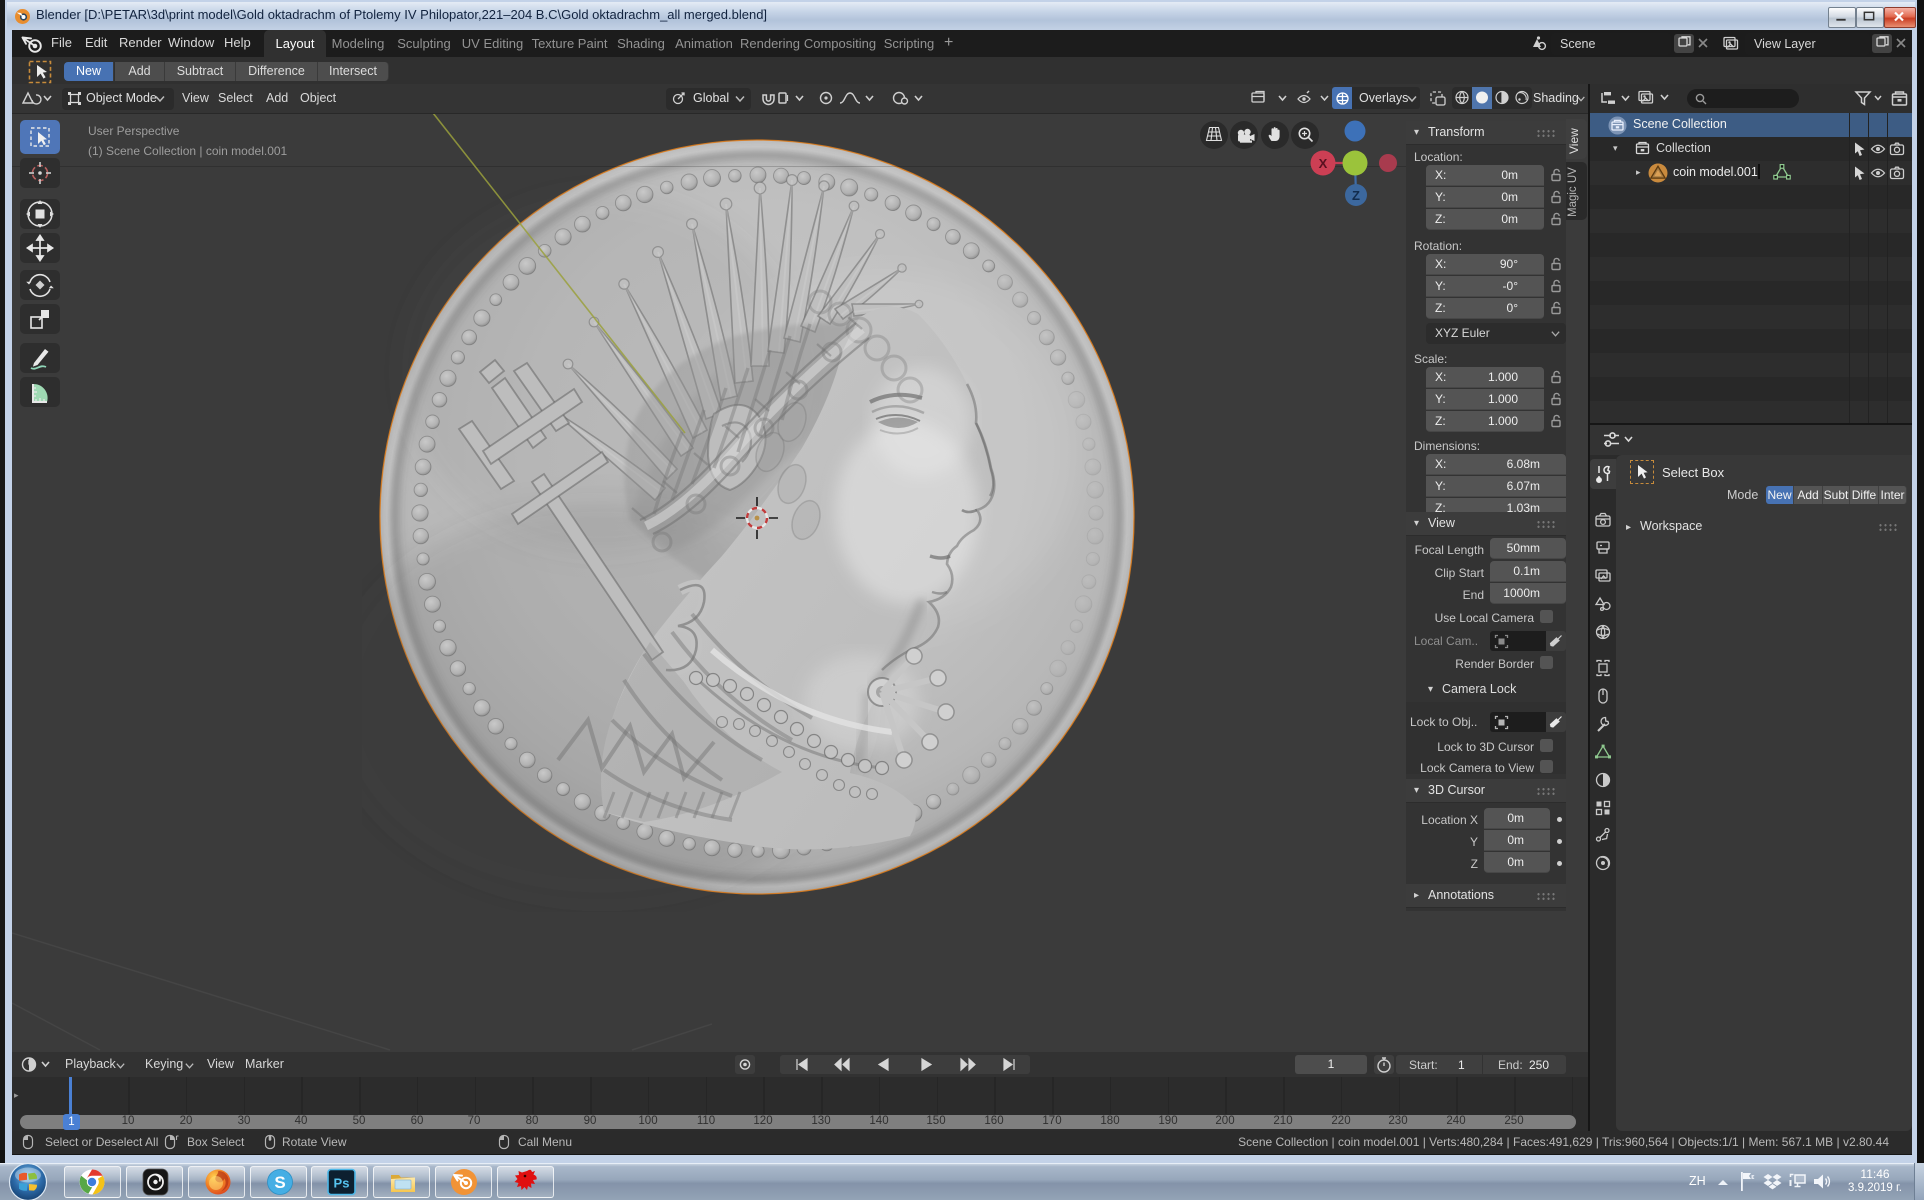 This screenshot has width=1924, height=1200. I want to click on svg-text: S, so click(279, 1182).